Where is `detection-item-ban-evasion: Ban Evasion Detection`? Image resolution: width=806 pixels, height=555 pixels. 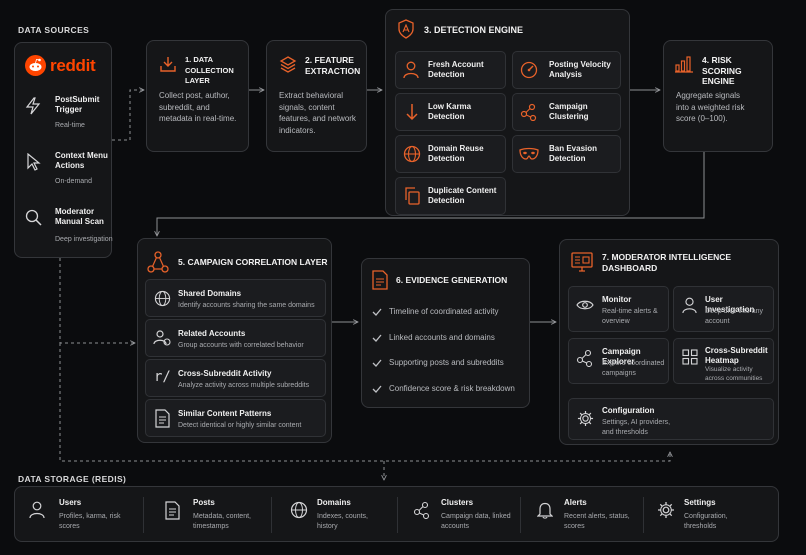
detection-item-ban-evasion: Ban Evasion Detection is located at coordinates (566, 154).